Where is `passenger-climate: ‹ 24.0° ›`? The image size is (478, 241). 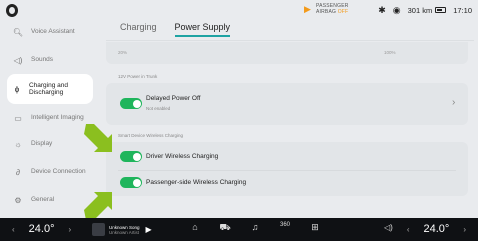 passenger-climate: ‹ 24.0° › is located at coordinates (436, 229).